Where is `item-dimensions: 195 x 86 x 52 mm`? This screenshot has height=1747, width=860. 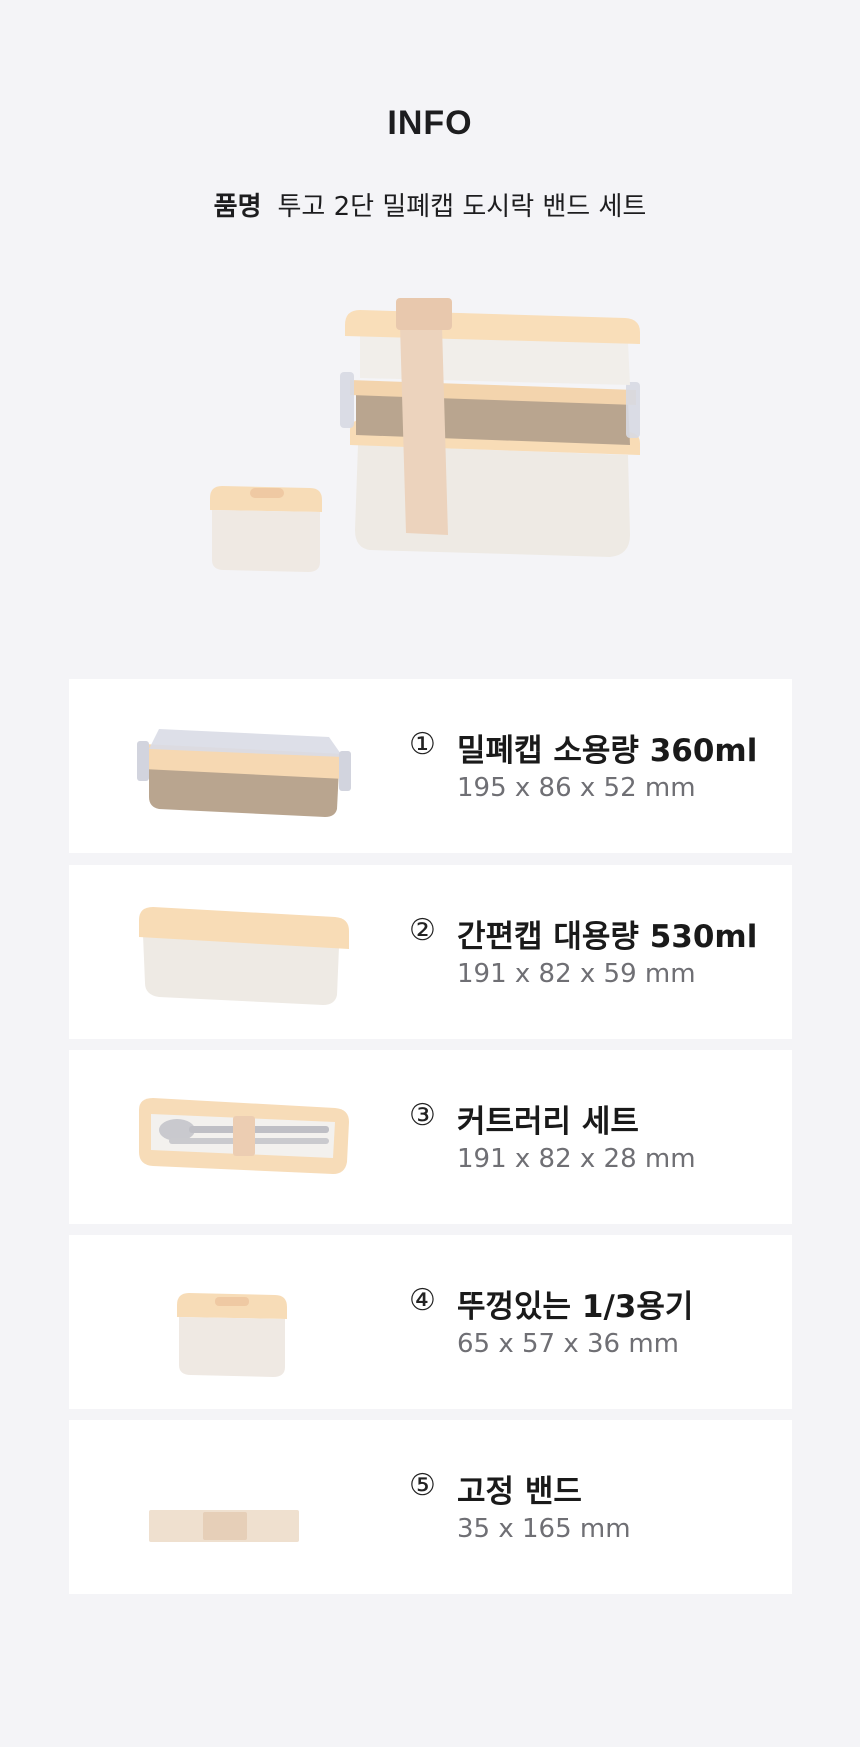 item-dimensions: 195 x 86 x 52 mm is located at coordinates (576, 788).